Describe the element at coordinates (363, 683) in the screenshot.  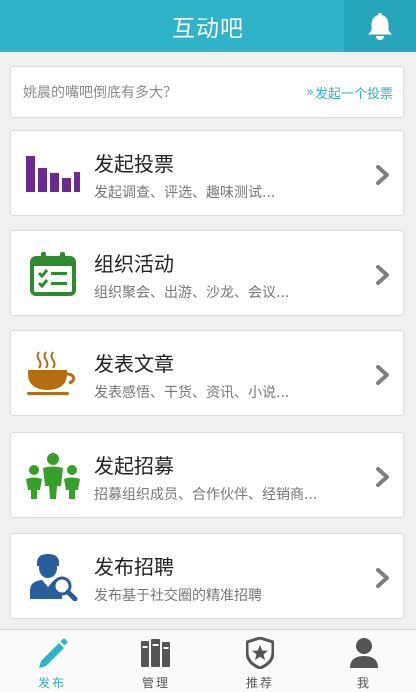
I see `tab-label: 我` at that location.